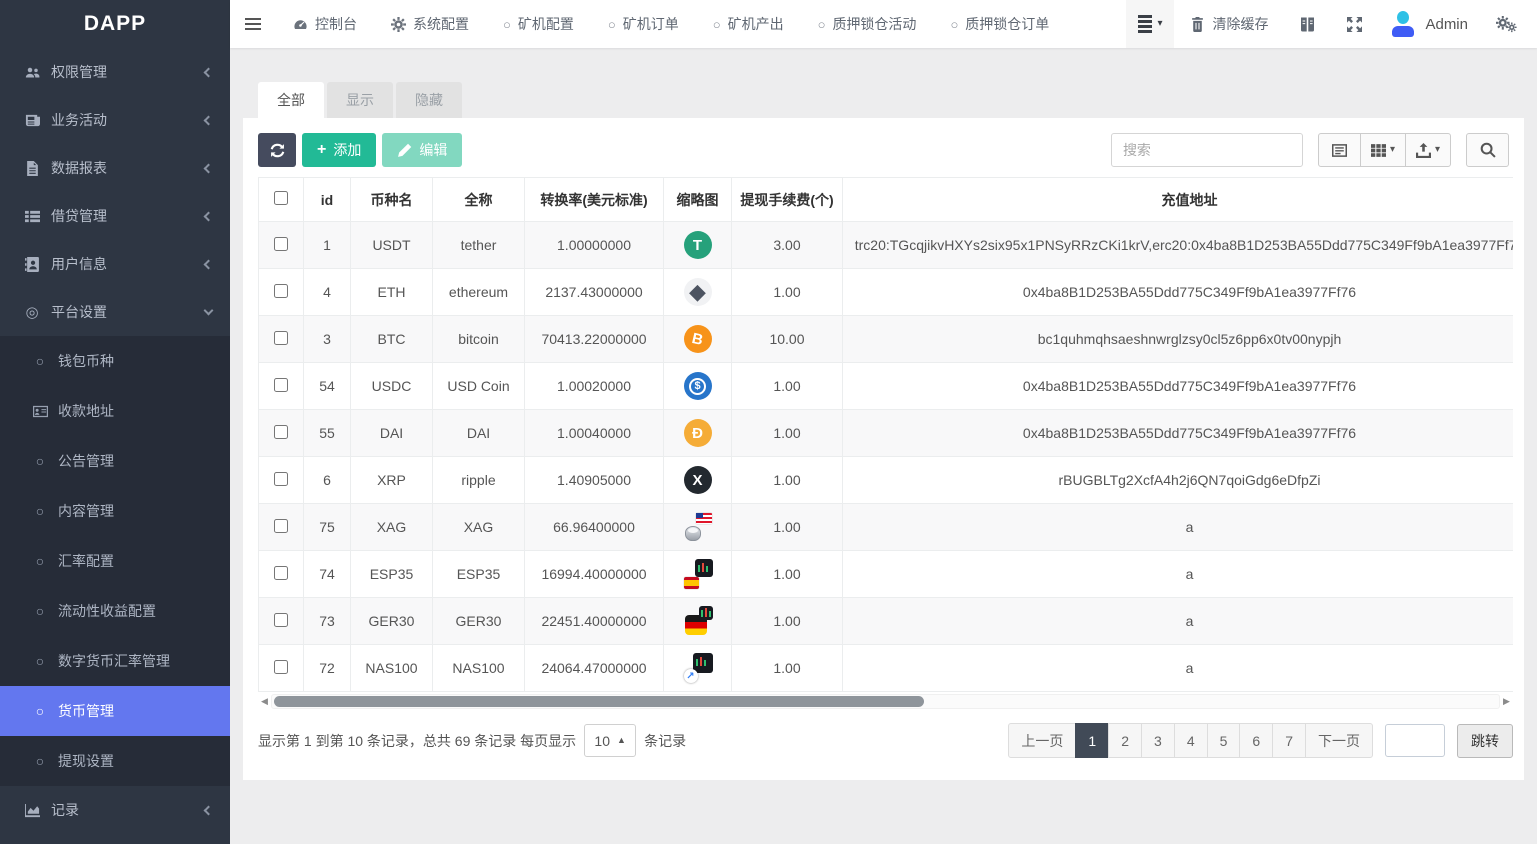 This screenshot has width=1537, height=844. I want to click on sidebar-subitem-announcements: ○ 公告管理, so click(115, 461).